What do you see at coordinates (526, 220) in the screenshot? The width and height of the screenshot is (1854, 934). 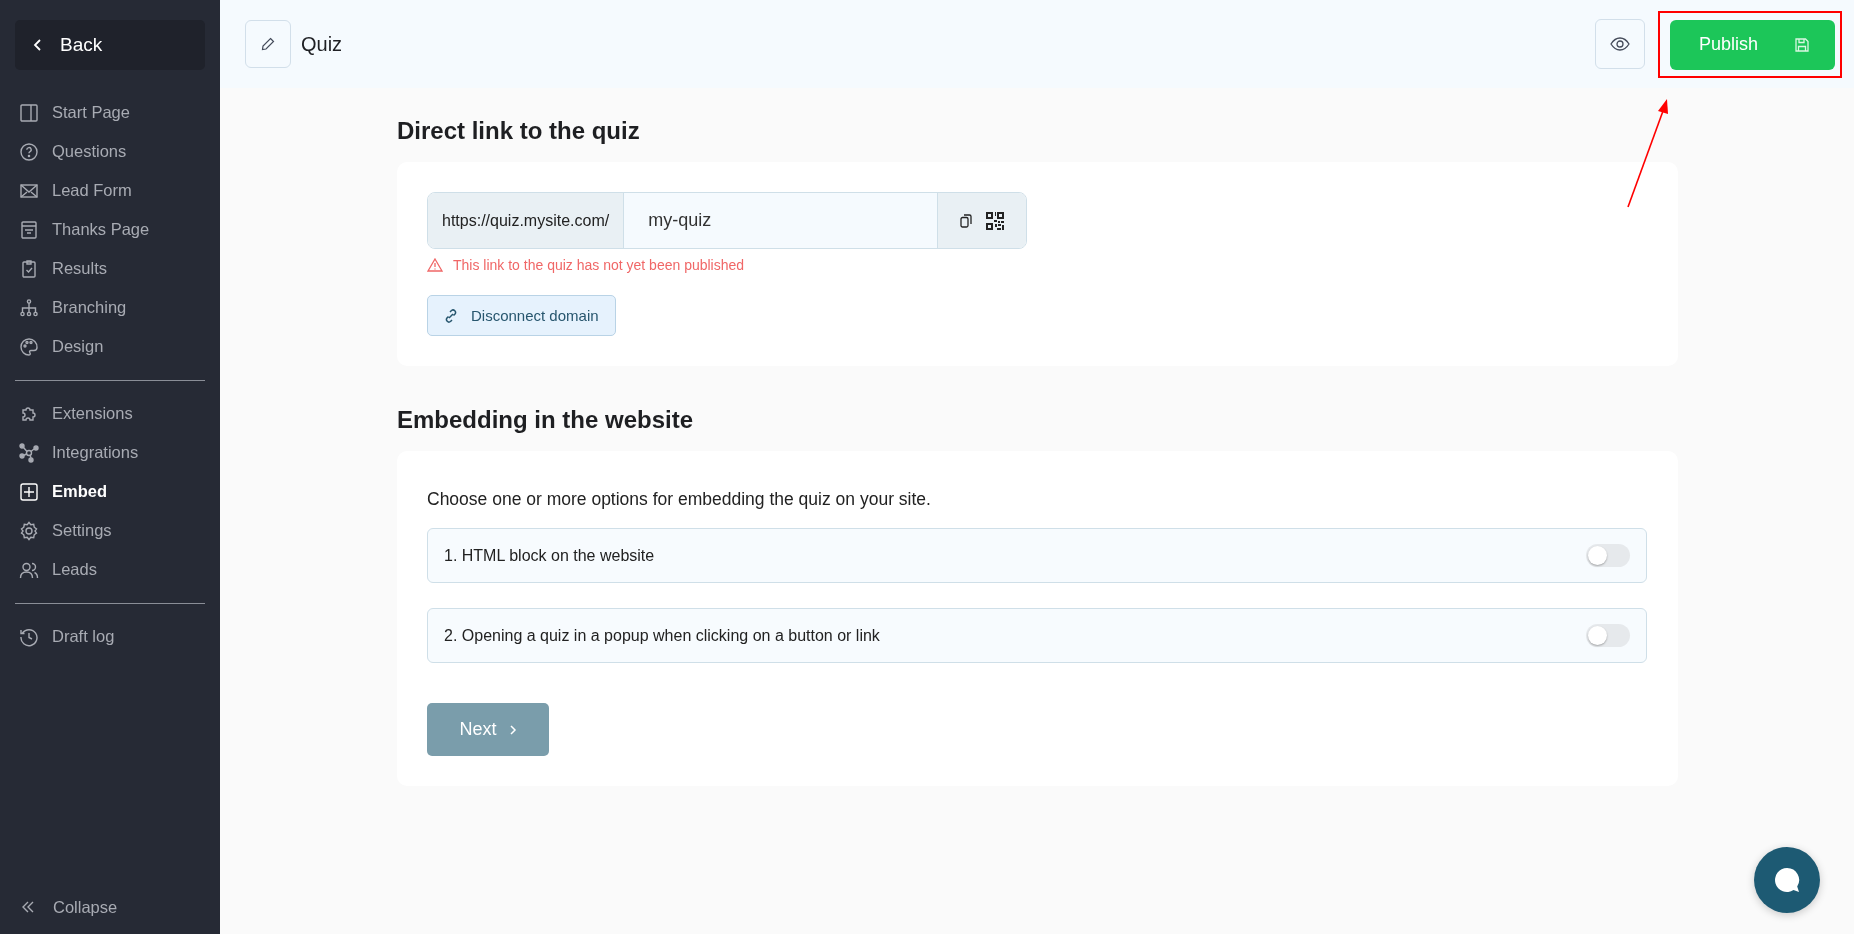 I see `url-prefix: https://quiz.mysite.com/` at bounding box center [526, 220].